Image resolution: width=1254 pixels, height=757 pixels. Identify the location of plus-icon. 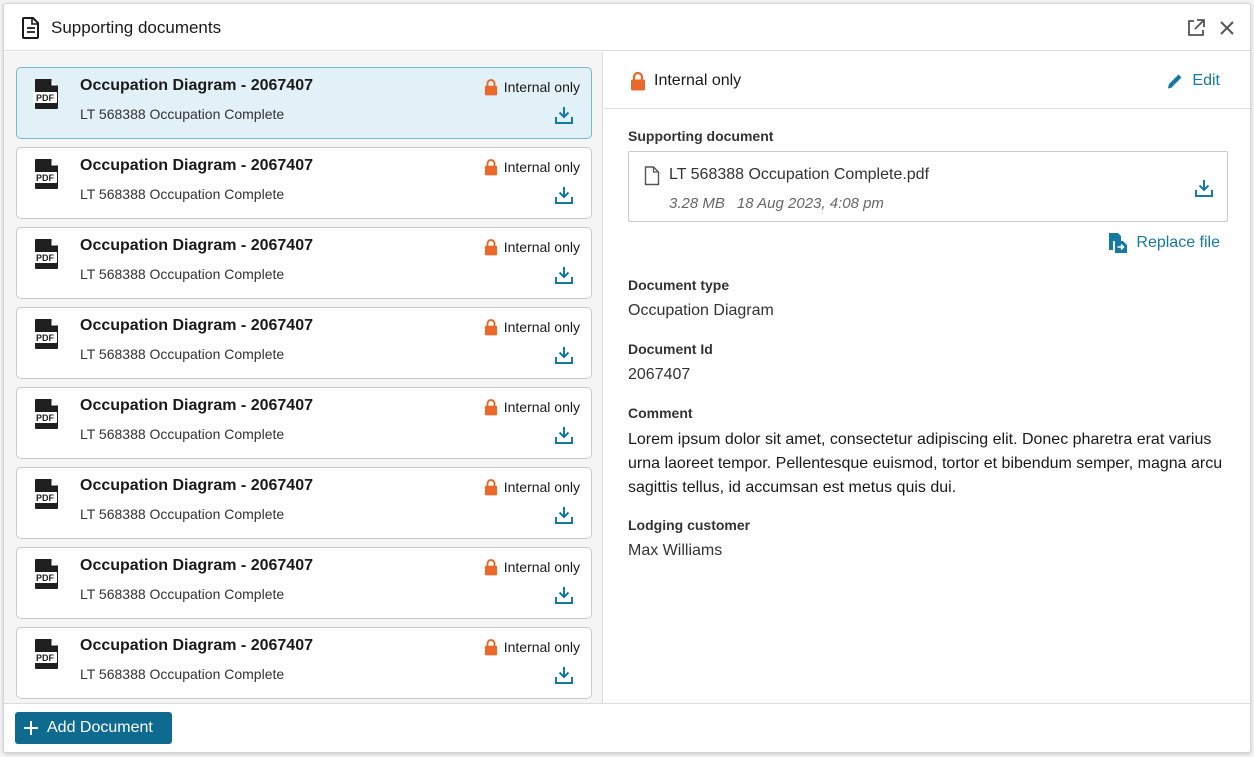
(31, 728).